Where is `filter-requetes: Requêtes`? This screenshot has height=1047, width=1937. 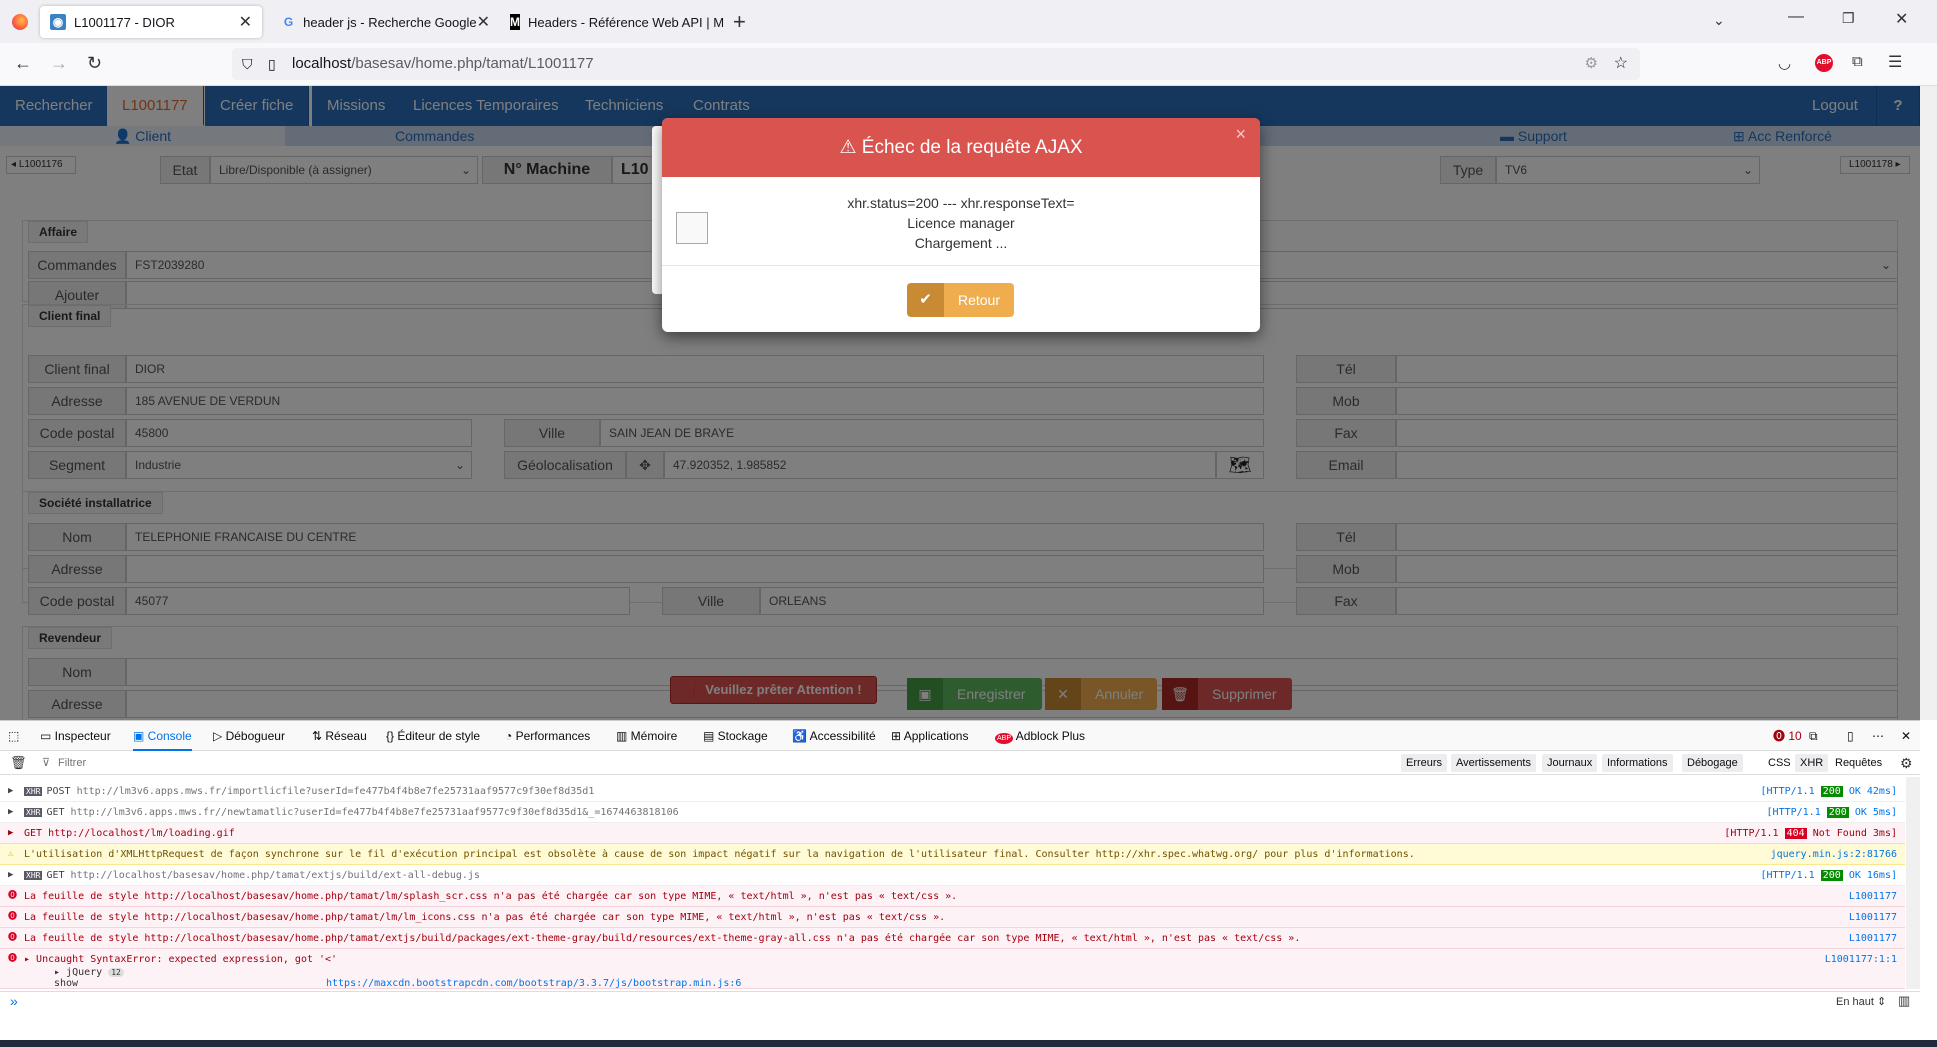 filter-requetes: Requêtes is located at coordinates (1858, 763).